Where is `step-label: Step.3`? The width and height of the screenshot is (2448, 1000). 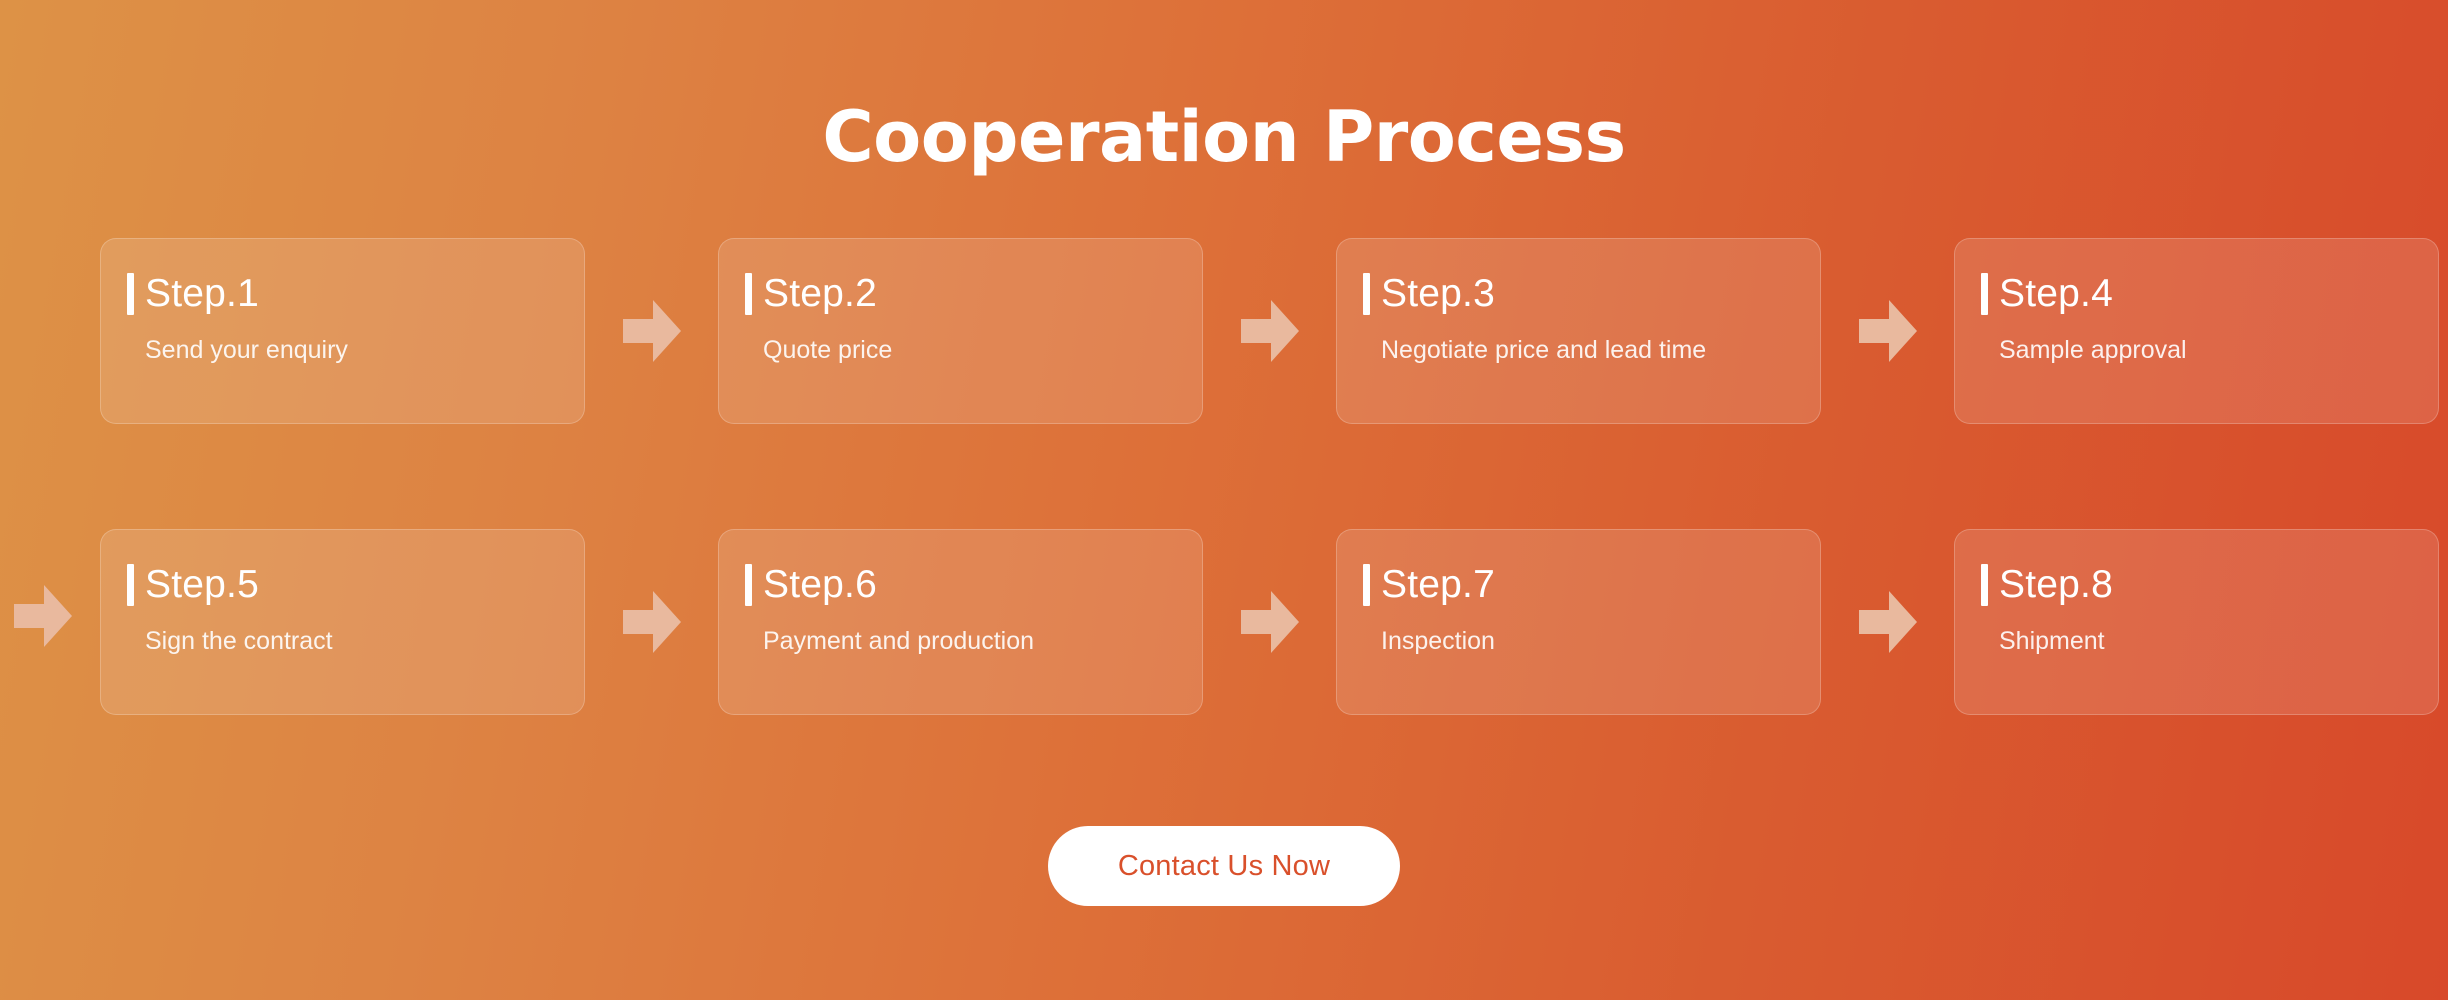 step-label: Step.3 is located at coordinates (1438, 293).